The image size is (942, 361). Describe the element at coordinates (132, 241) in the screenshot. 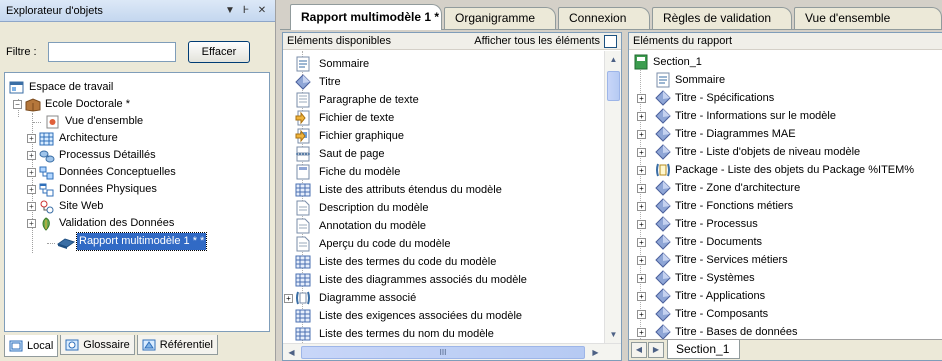

I see `tree-node-rapport-multimodele: Rapport multimodèle 1 * *` at that location.